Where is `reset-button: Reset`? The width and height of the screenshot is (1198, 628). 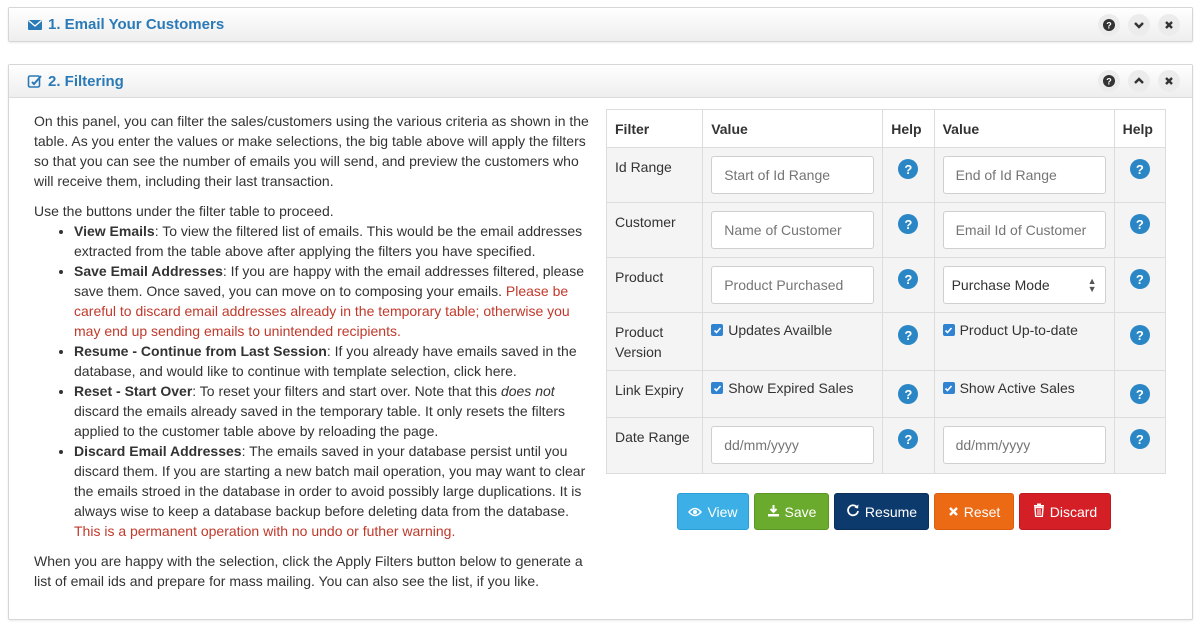 reset-button: Reset is located at coordinates (974, 511).